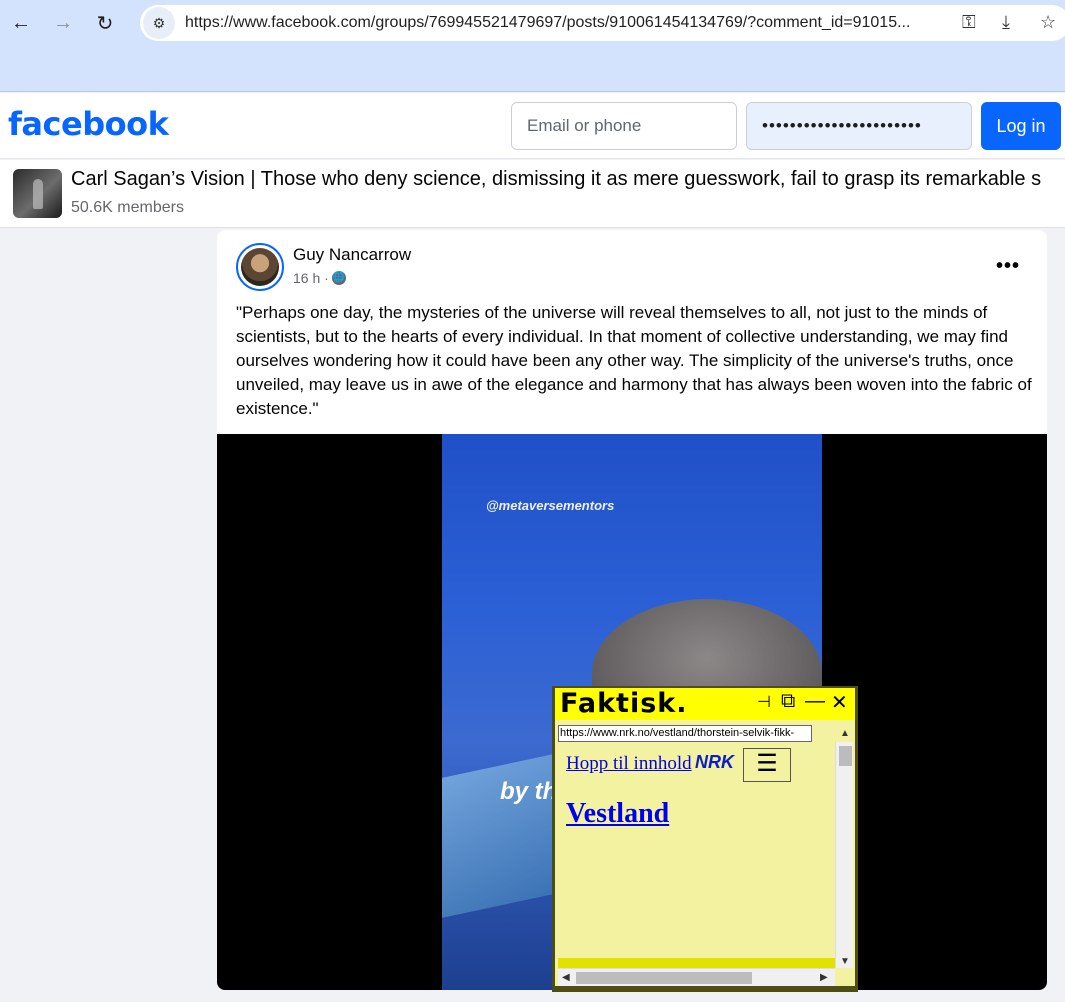  What do you see at coordinates (566, 977) in the screenshot?
I see `scroll-left-icon: ◀` at bounding box center [566, 977].